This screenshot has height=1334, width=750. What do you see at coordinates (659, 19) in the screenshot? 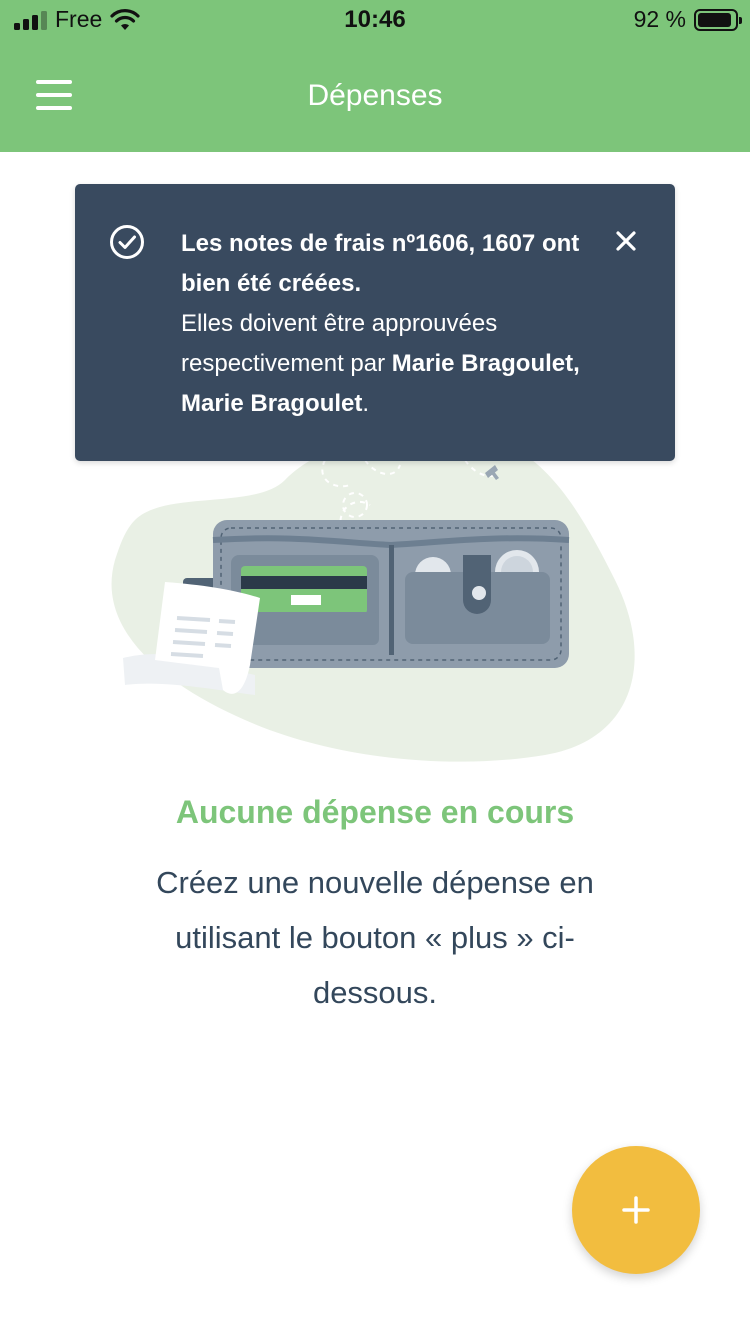
I see `battery-percentage: 92 %` at bounding box center [659, 19].